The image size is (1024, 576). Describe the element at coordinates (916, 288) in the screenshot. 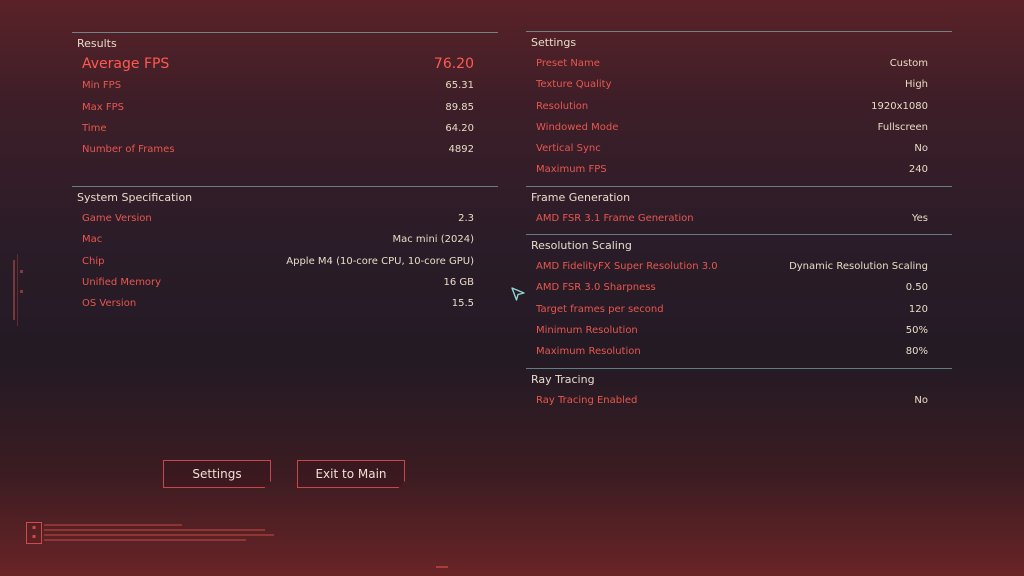

I see `fsr-sharpness-value: 0.50` at that location.